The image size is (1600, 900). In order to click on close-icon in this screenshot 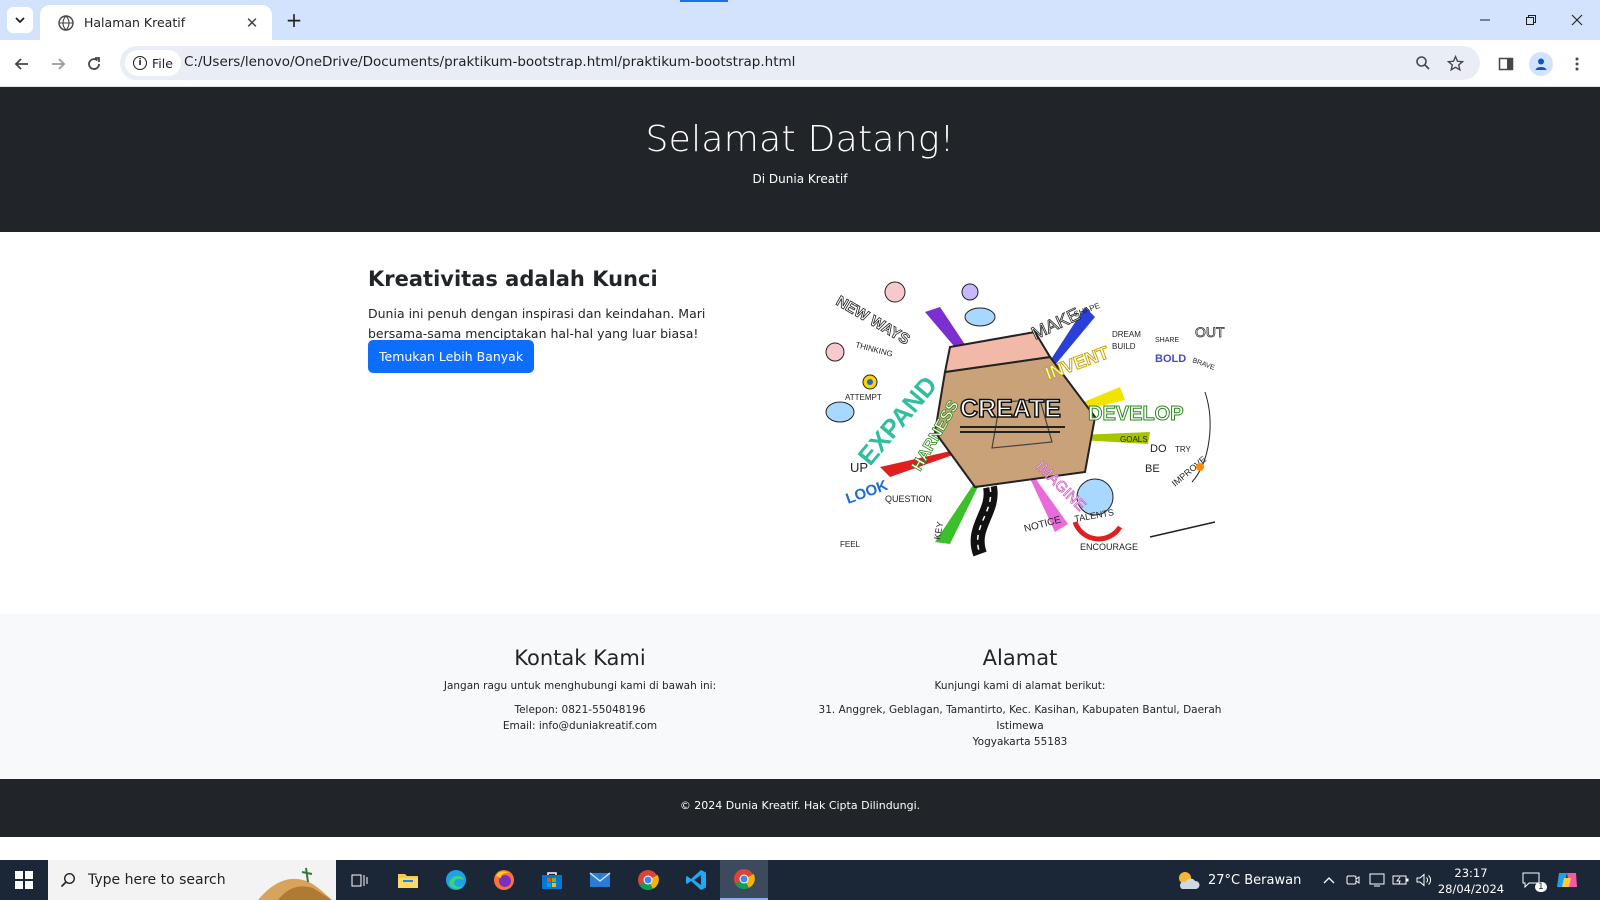, I will do `click(1577, 20)`.